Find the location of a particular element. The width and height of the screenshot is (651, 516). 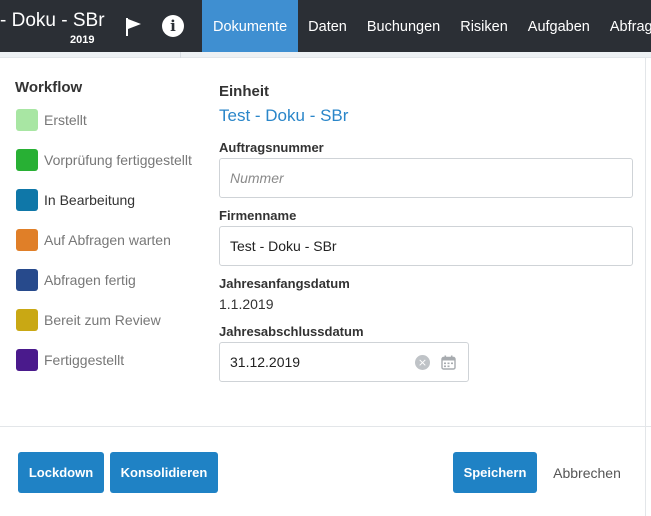

workflow-label: Bereit zum Review is located at coordinates (102, 320).